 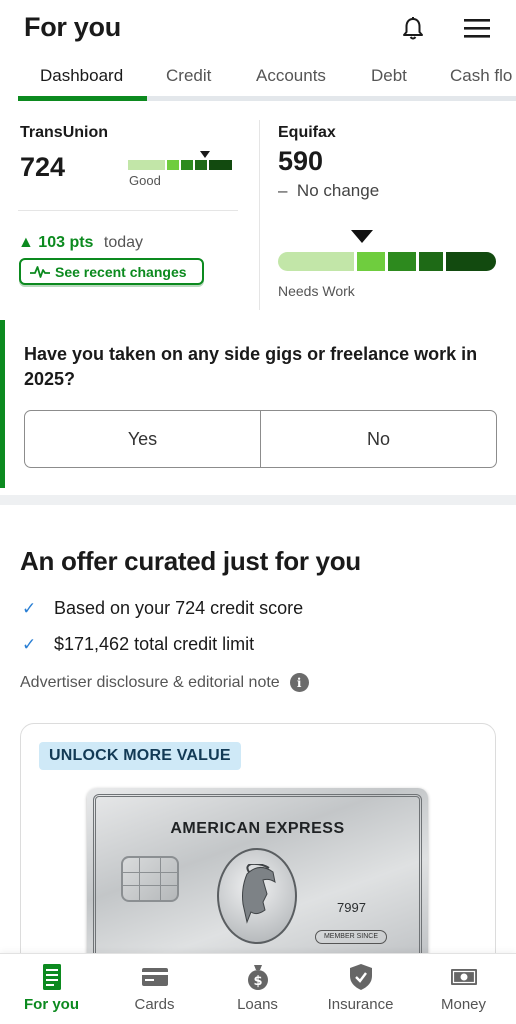 What do you see at coordinates (51, 977) in the screenshot?
I see `document-list-icon` at bounding box center [51, 977].